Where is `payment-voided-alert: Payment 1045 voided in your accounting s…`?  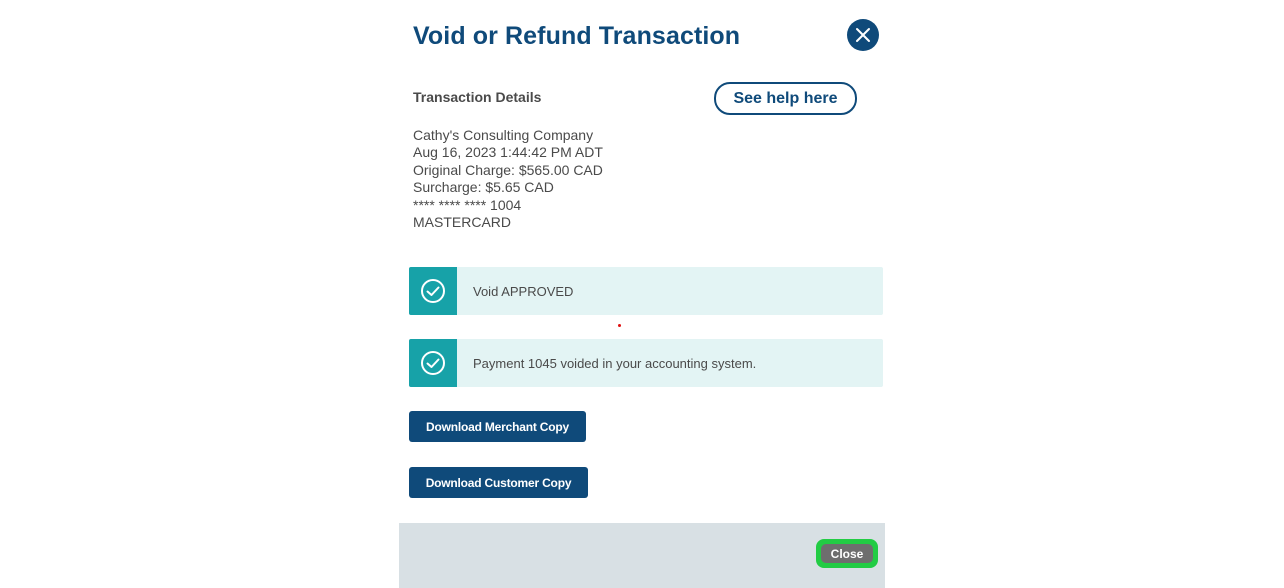
payment-voided-alert: Payment 1045 voided in your accounting s… is located at coordinates (646, 363).